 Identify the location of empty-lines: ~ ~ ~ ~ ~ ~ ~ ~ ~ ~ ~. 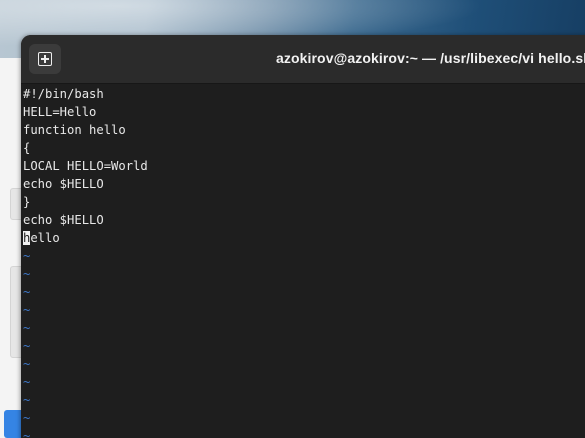
(85, 342).